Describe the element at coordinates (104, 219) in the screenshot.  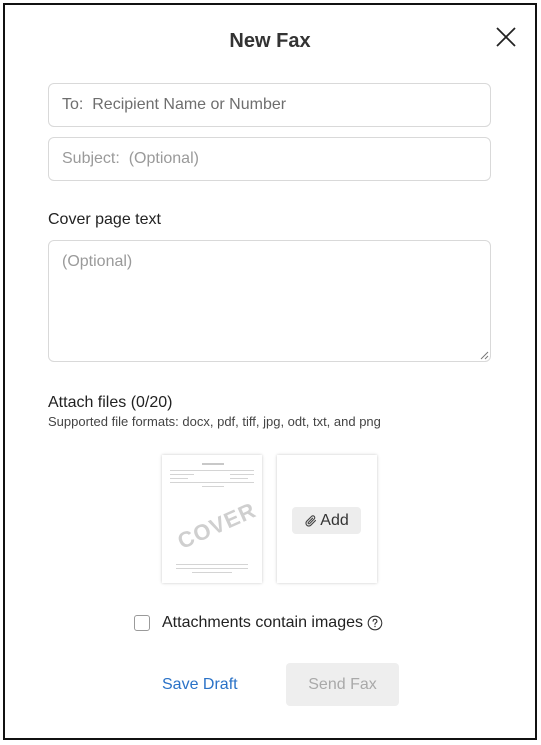
I see `cover-page-label: Cover page text` at that location.